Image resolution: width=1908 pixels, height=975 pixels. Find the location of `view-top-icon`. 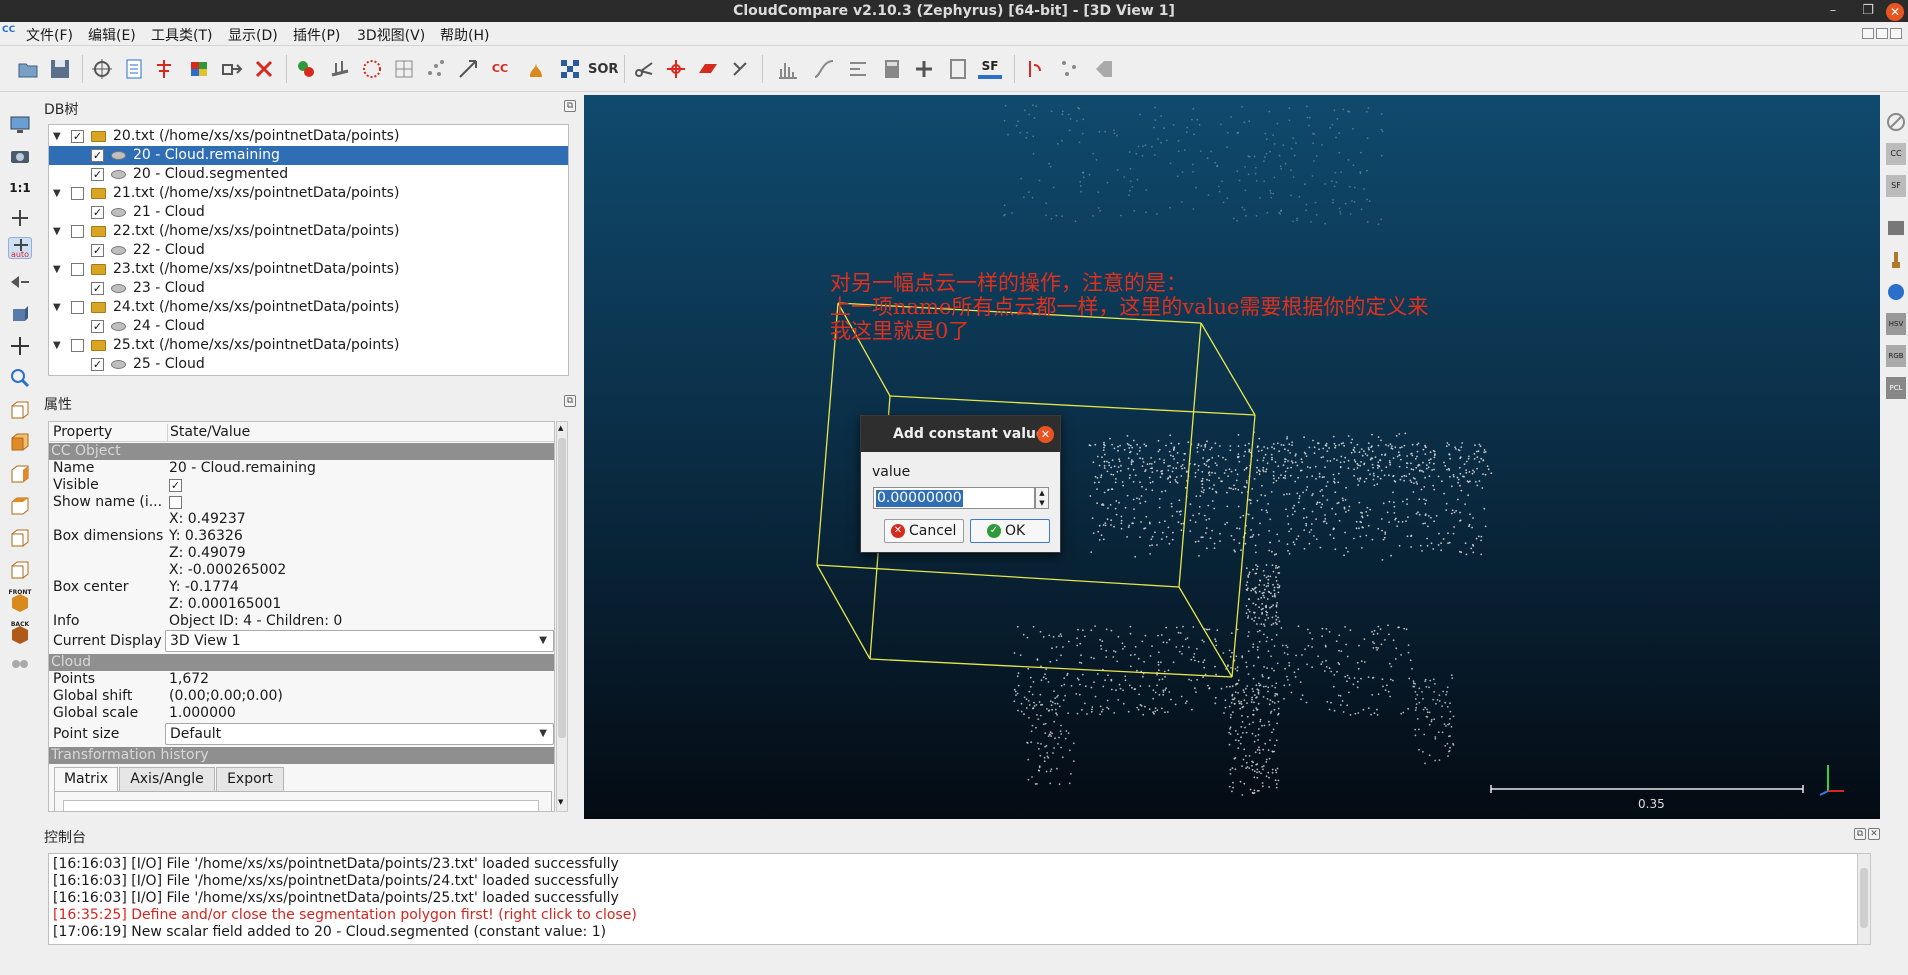

view-top-icon is located at coordinates (20, 410).